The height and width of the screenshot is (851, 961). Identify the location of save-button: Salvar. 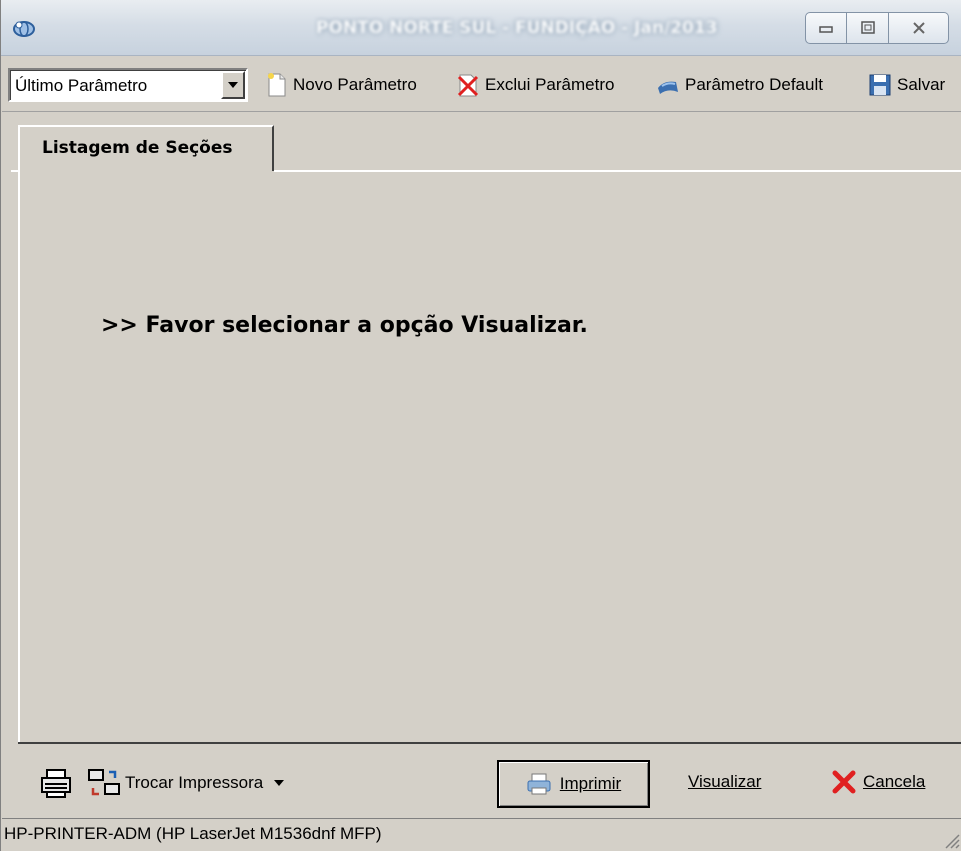
(906, 85).